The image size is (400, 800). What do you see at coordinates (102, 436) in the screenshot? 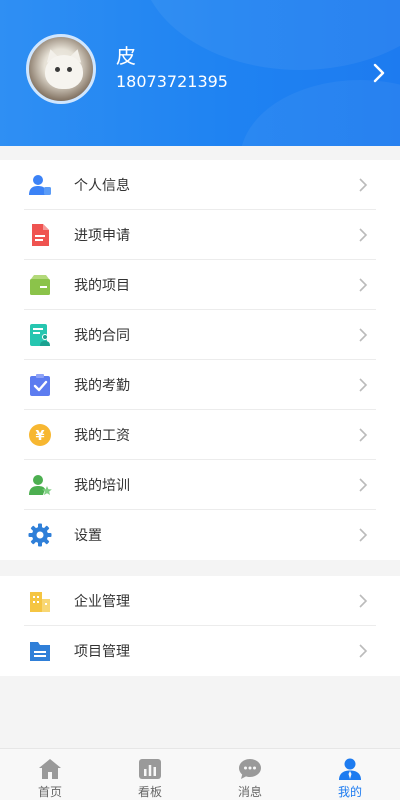
I see `menu-item-label: 我的工资` at bounding box center [102, 436].